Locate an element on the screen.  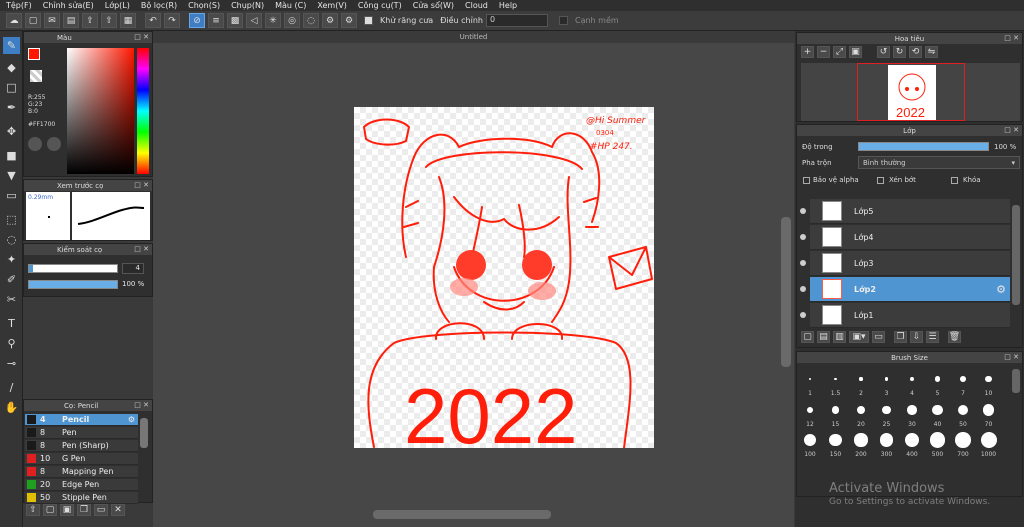
redo-icon: ↷ is located at coordinates (172, 20).